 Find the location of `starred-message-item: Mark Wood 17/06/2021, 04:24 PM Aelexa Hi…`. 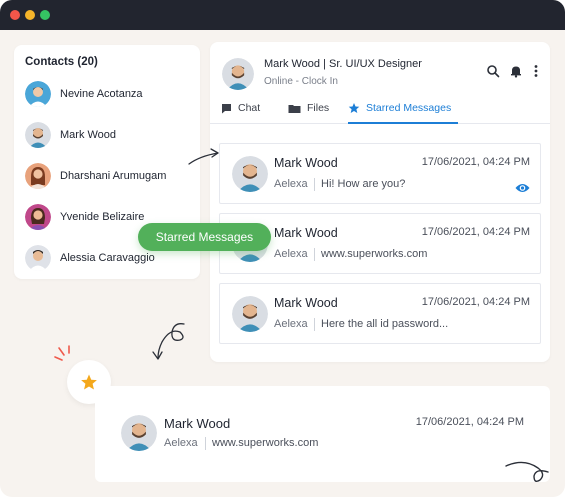

starred-message-item: Mark Wood 17/06/2021, 04:24 PM Aelexa Hi… is located at coordinates (380, 173).